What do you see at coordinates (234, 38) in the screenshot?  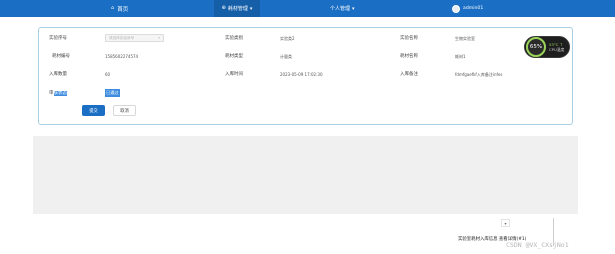 I see `lab-type-label: 实验类别` at bounding box center [234, 38].